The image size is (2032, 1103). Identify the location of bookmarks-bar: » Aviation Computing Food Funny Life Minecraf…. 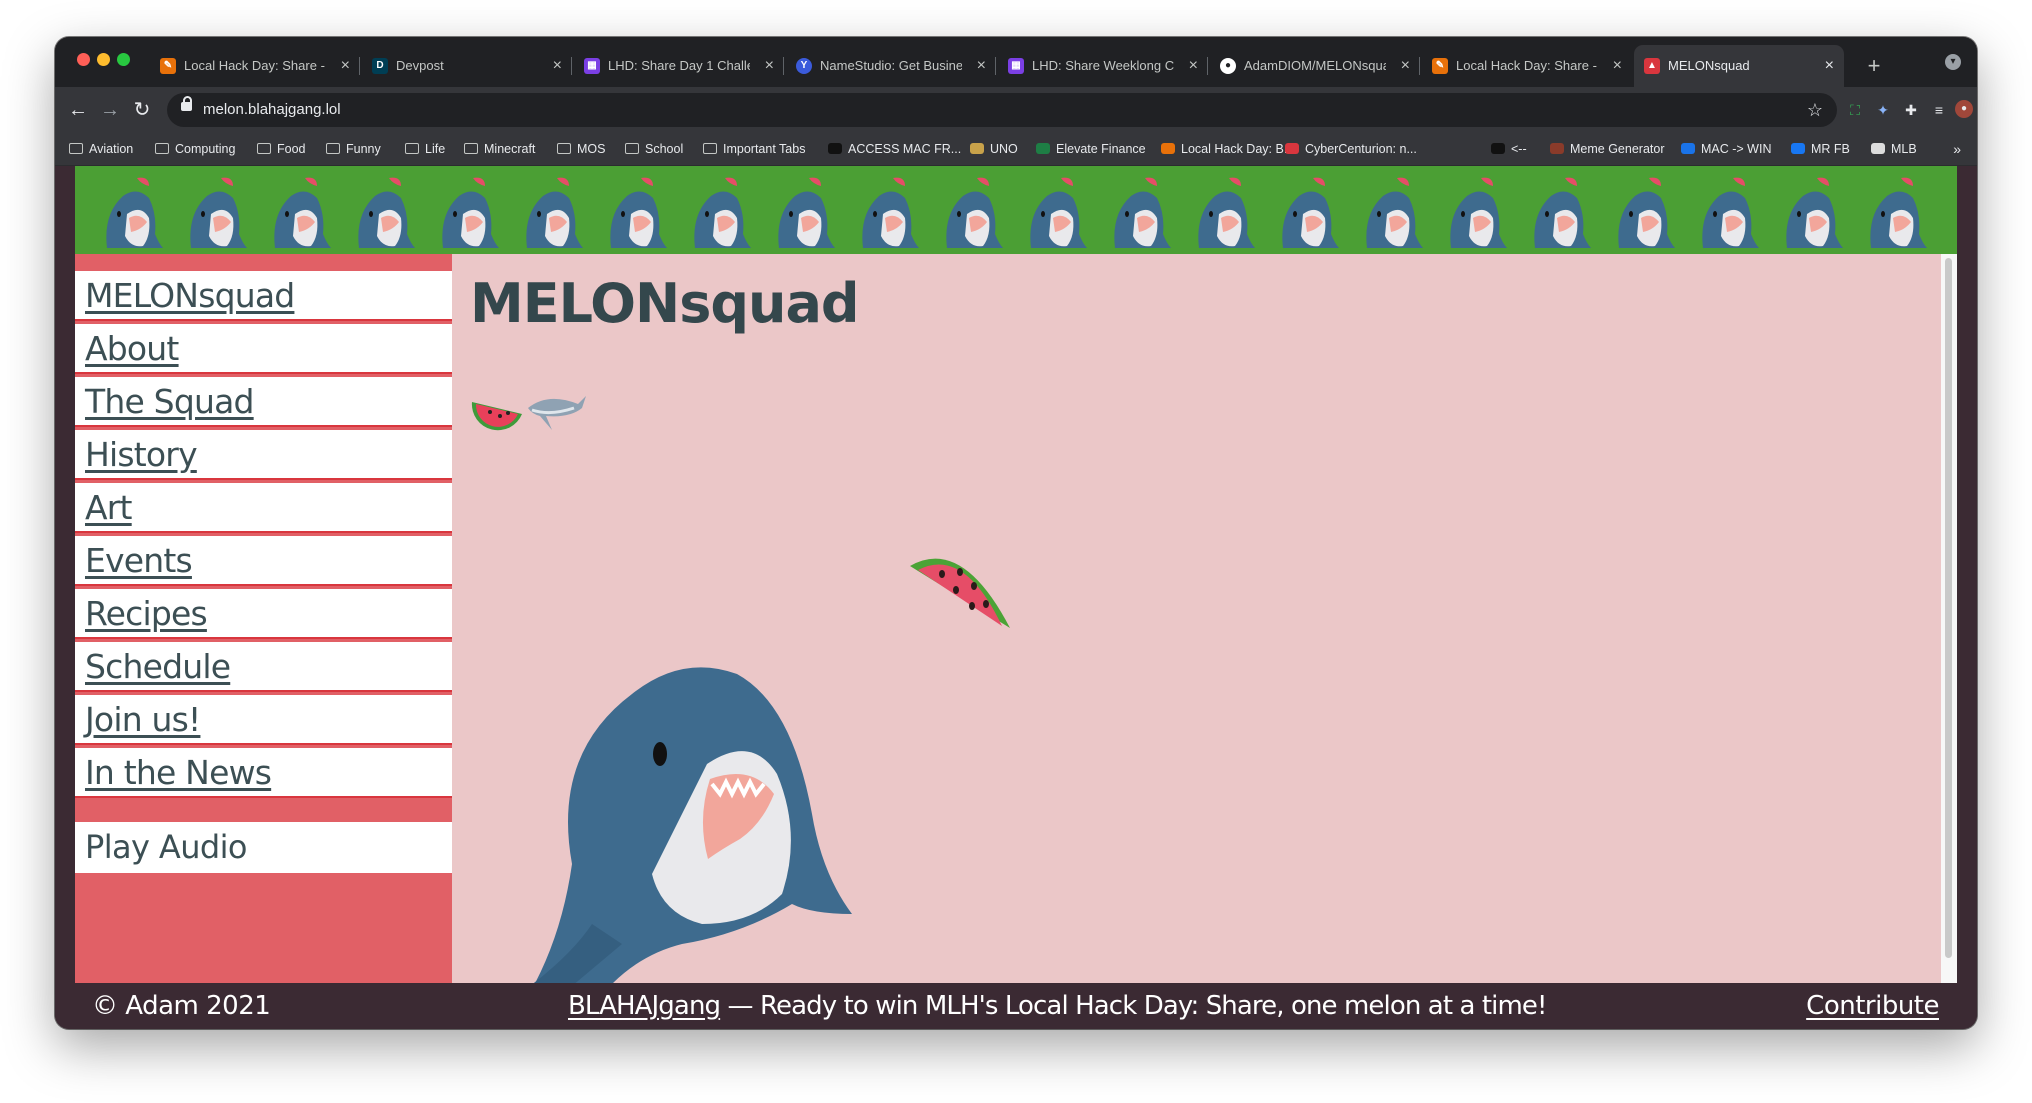
(1016, 149).